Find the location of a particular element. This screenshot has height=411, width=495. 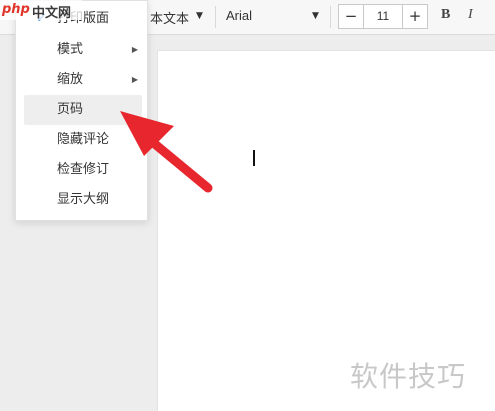

pointer-arrow-icon is located at coordinates (166, 152).